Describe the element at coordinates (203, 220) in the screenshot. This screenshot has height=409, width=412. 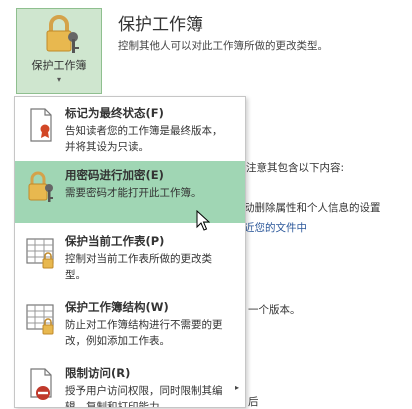
I see `mouse-cursor-icon` at that location.